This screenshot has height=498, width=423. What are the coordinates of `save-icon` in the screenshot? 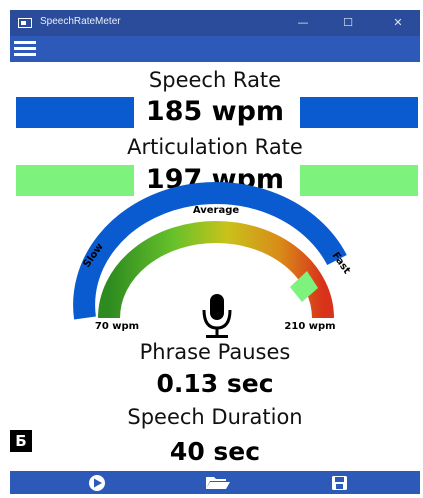 It's located at (339, 483).